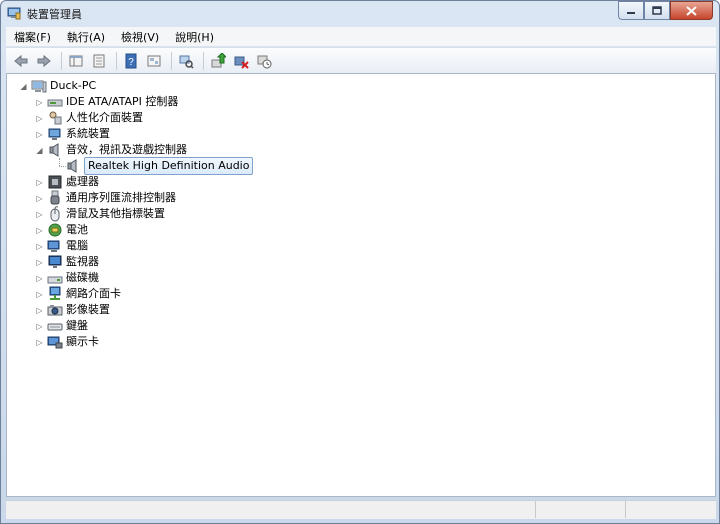 This screenshot has width=720, height=524. Describe the element at coordinates (77, 245) in the screenshot. I see `tree-category-label: 電腦` at that location.